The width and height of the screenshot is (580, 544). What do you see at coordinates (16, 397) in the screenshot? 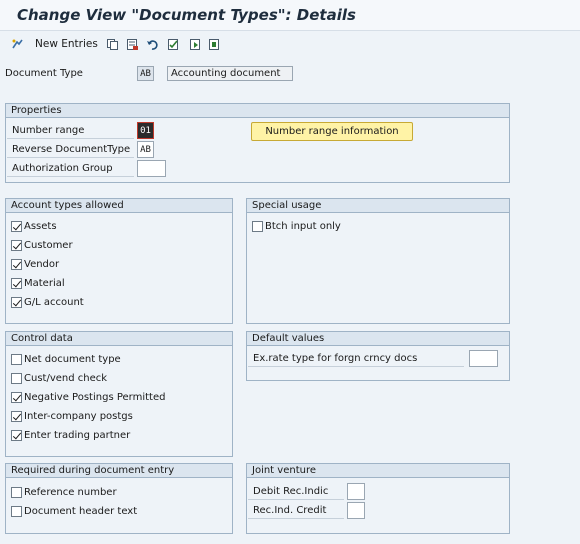
I see `checkbox-negative-postings-box` at bounding box center [16, 397].